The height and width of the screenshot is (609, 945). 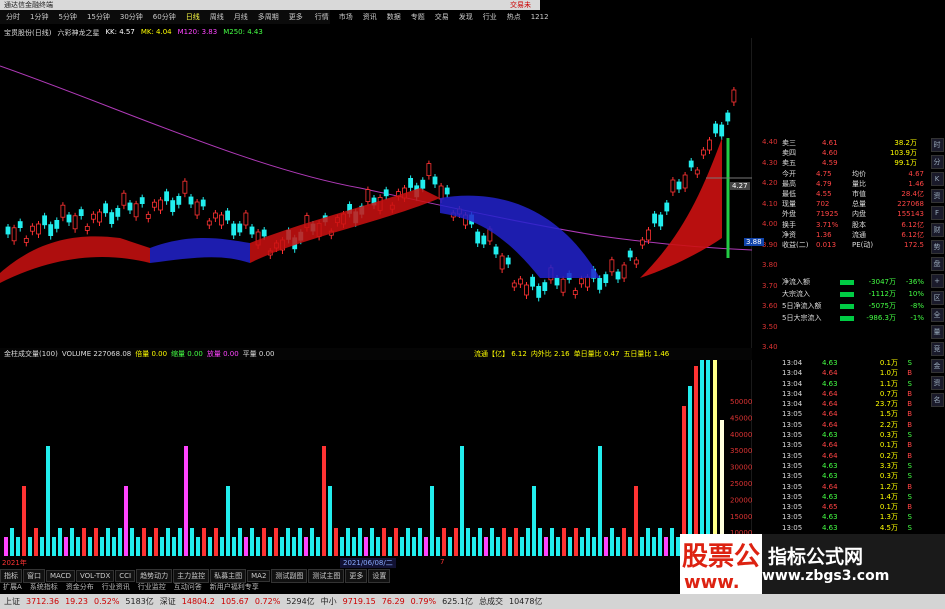 I want to click on sidebar-button: 财, so click(x=937, y=230).